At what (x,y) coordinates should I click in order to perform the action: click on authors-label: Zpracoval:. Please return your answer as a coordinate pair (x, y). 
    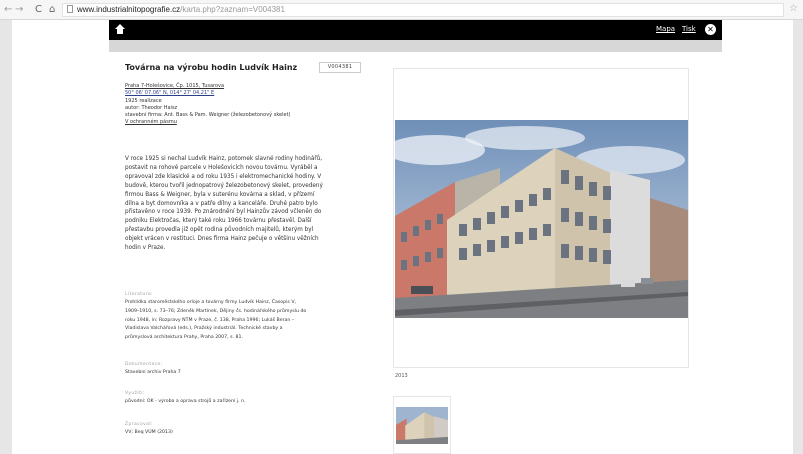
    Looking at the image, I should click on (139, 424).